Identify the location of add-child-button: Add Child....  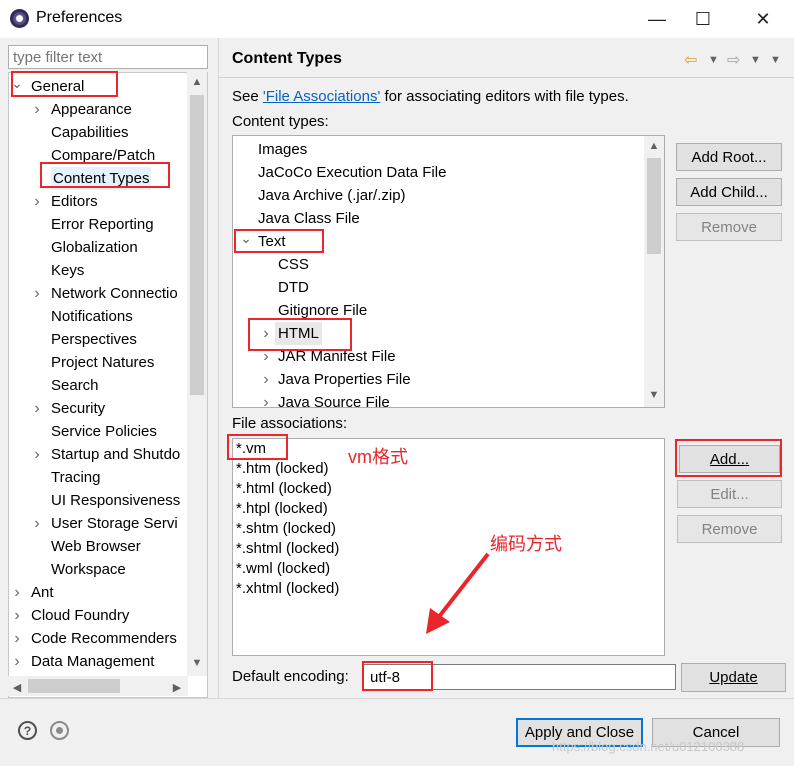
(729, 192).